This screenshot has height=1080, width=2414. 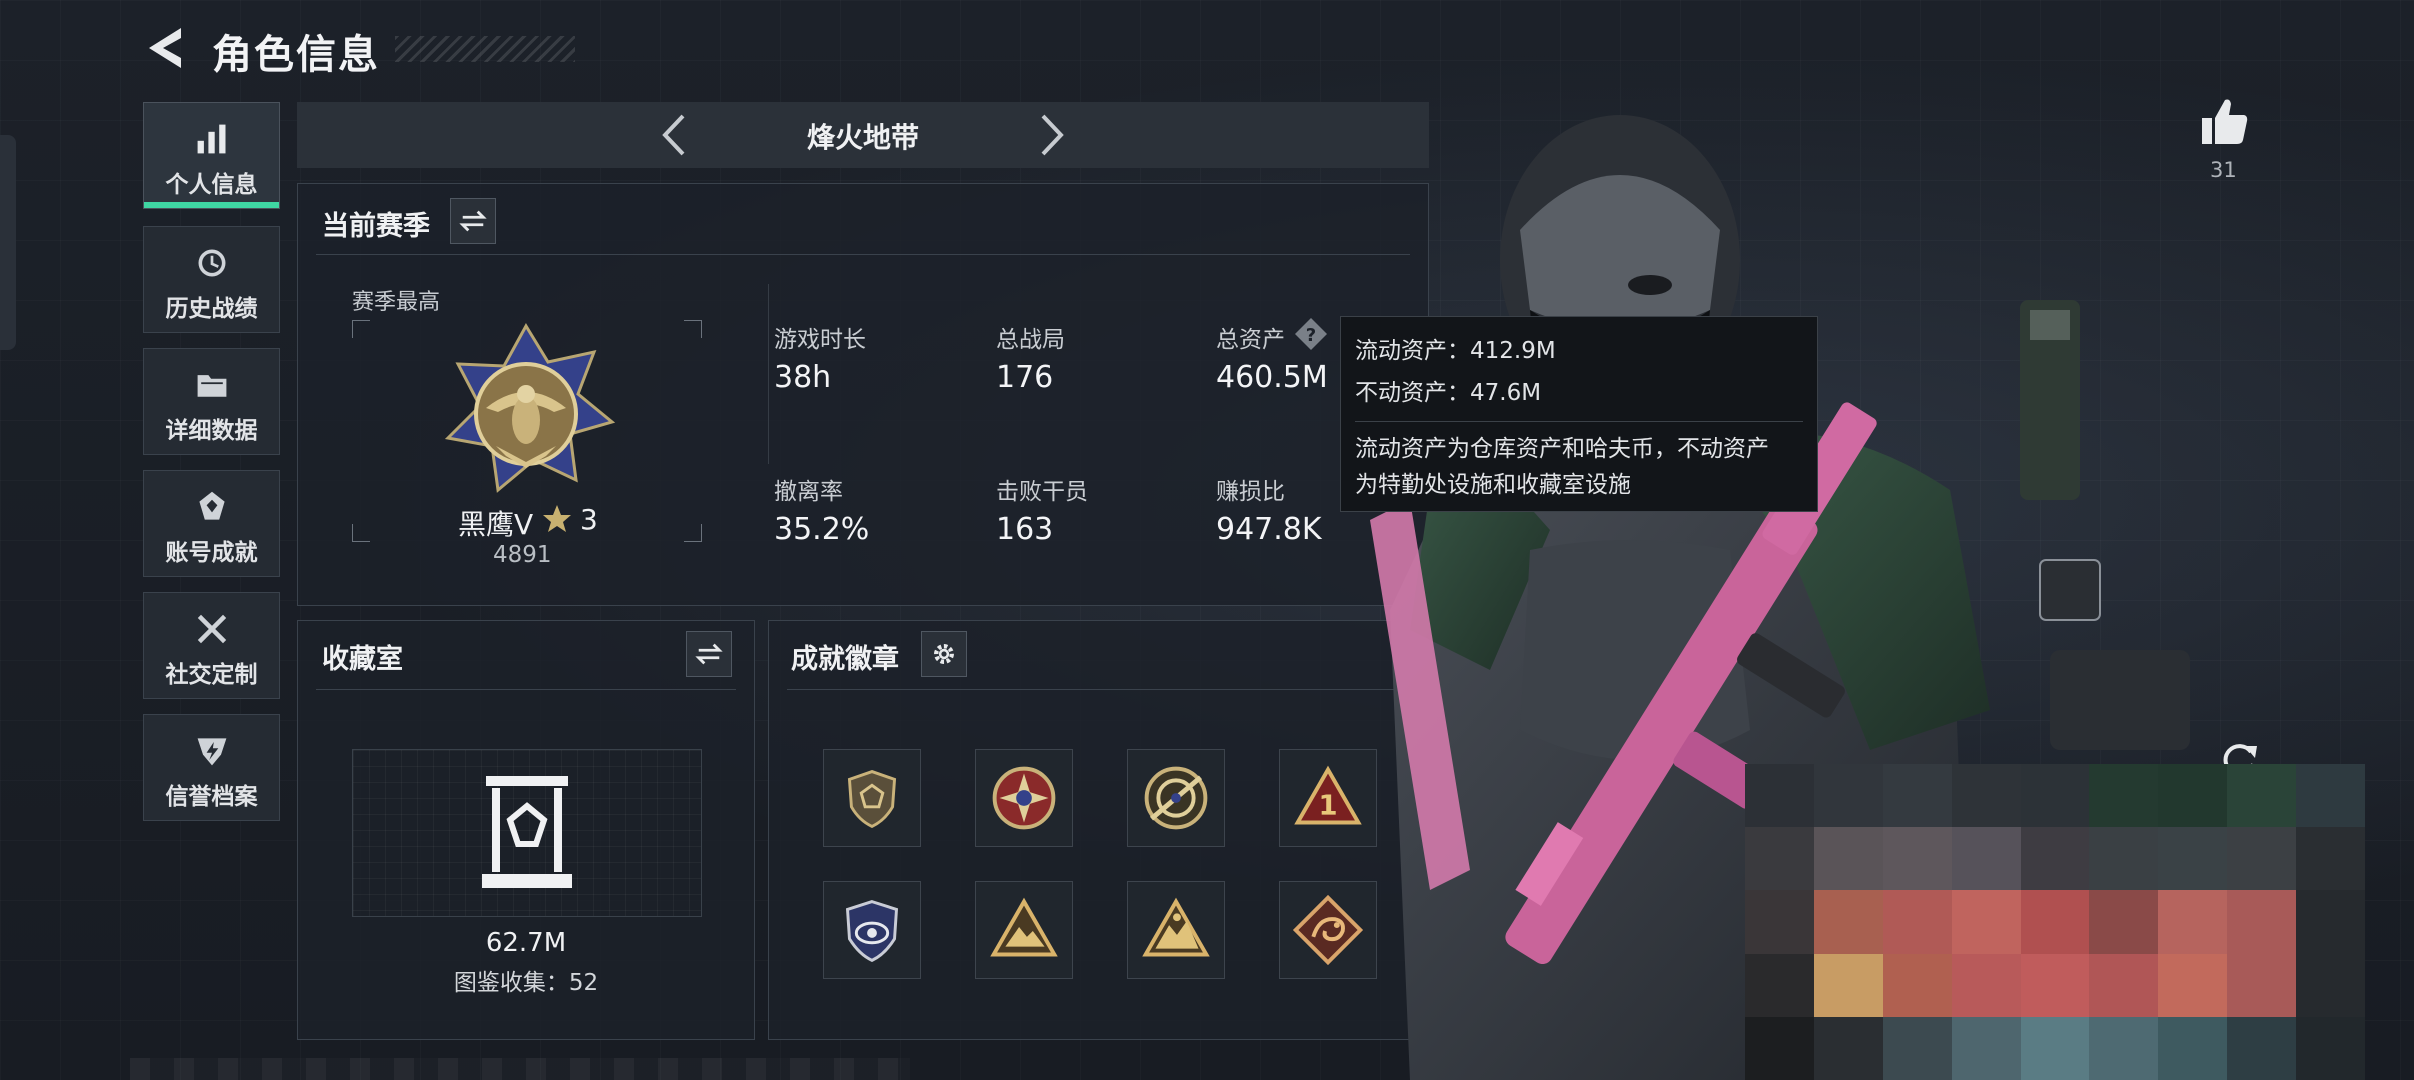 What do you see at coordinates (2225, 121) in the screenshot?
I see `thumbs-up-icon` at bounding box center [2225, 121].